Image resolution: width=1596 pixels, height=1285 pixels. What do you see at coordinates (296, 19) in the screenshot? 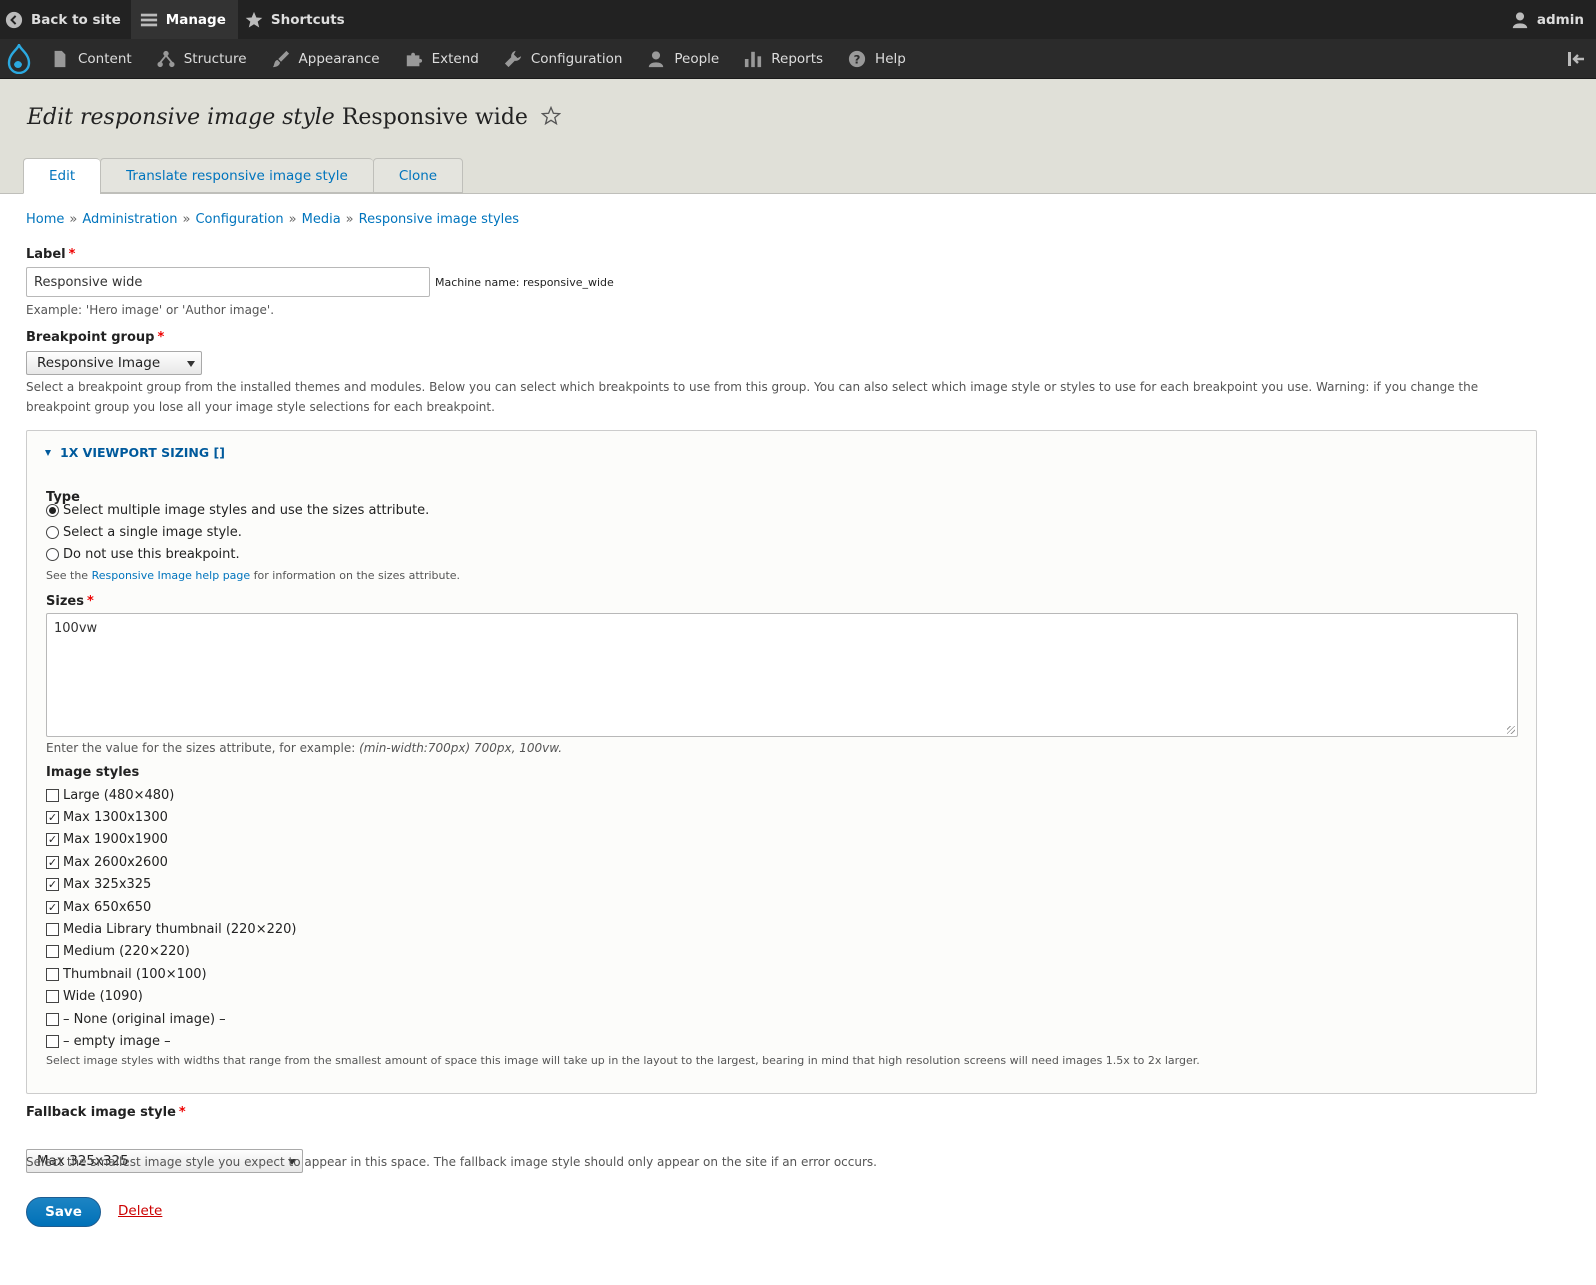
I see `shortcuts-tab: Shortcuts` at bounding box center [296, 19].